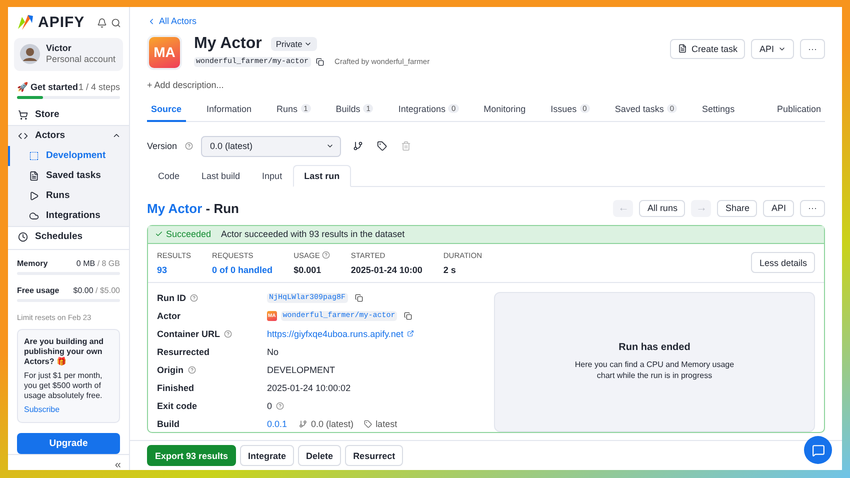 The image size is (850, 478). I want to click on get-started-label: 🚀 Get started, so click(47, 87).